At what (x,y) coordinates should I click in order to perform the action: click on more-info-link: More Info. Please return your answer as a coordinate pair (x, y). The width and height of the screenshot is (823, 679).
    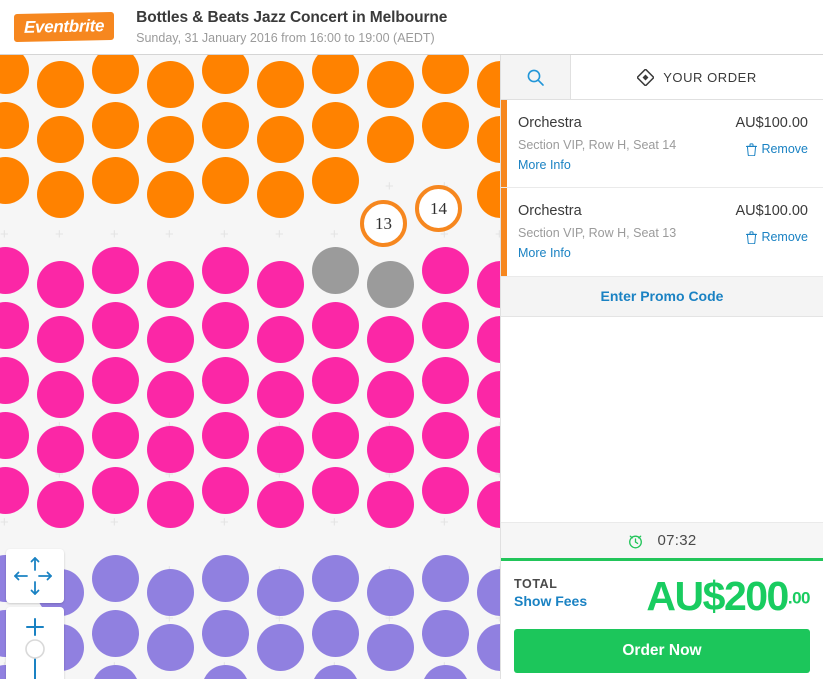
    Looking at the image, I should click on (626, 253).